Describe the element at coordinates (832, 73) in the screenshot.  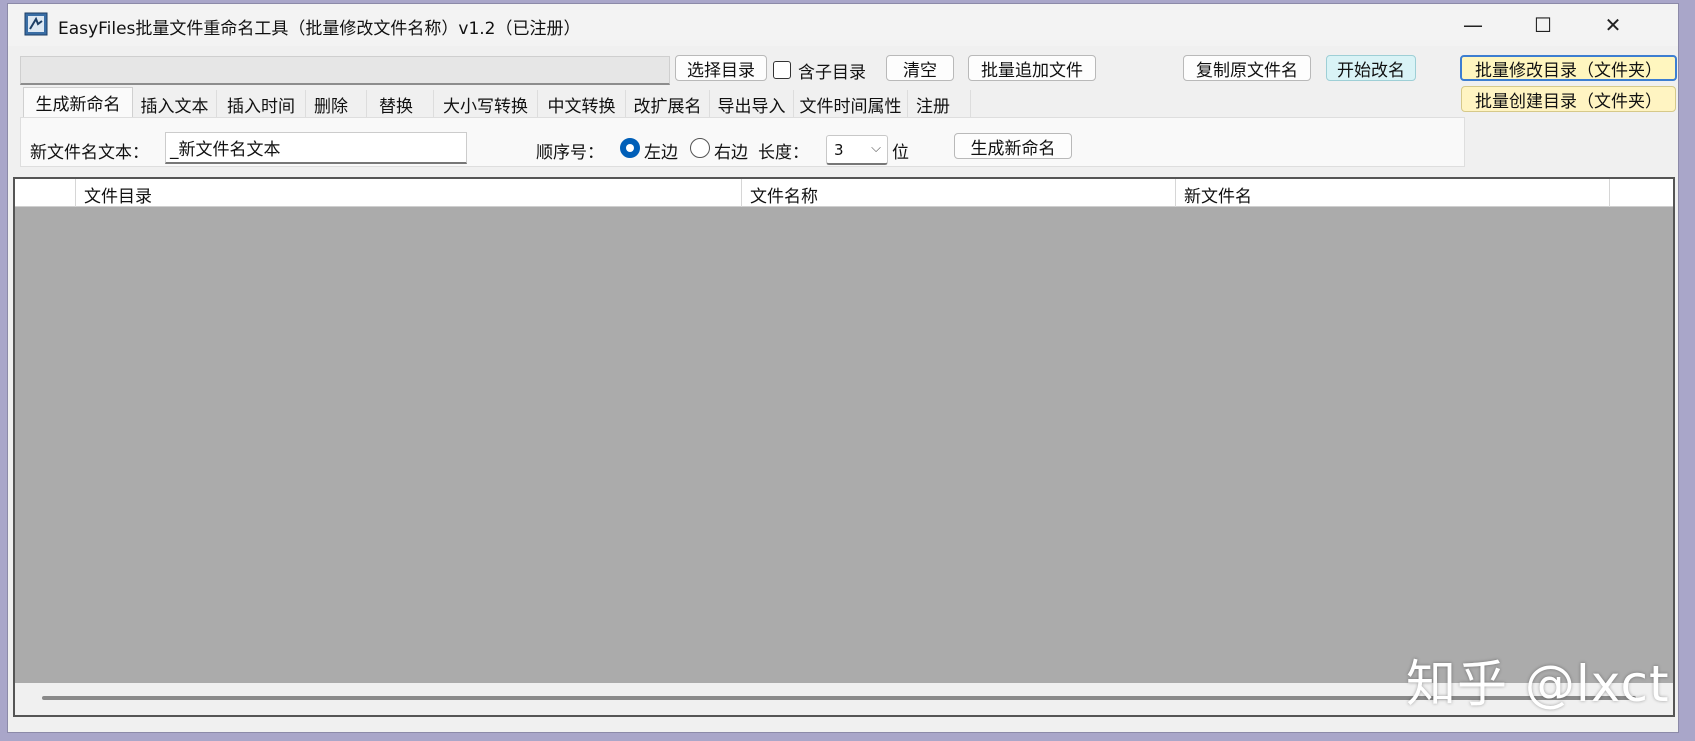
I see `include-subdirs-label: 含子目录` at that location.